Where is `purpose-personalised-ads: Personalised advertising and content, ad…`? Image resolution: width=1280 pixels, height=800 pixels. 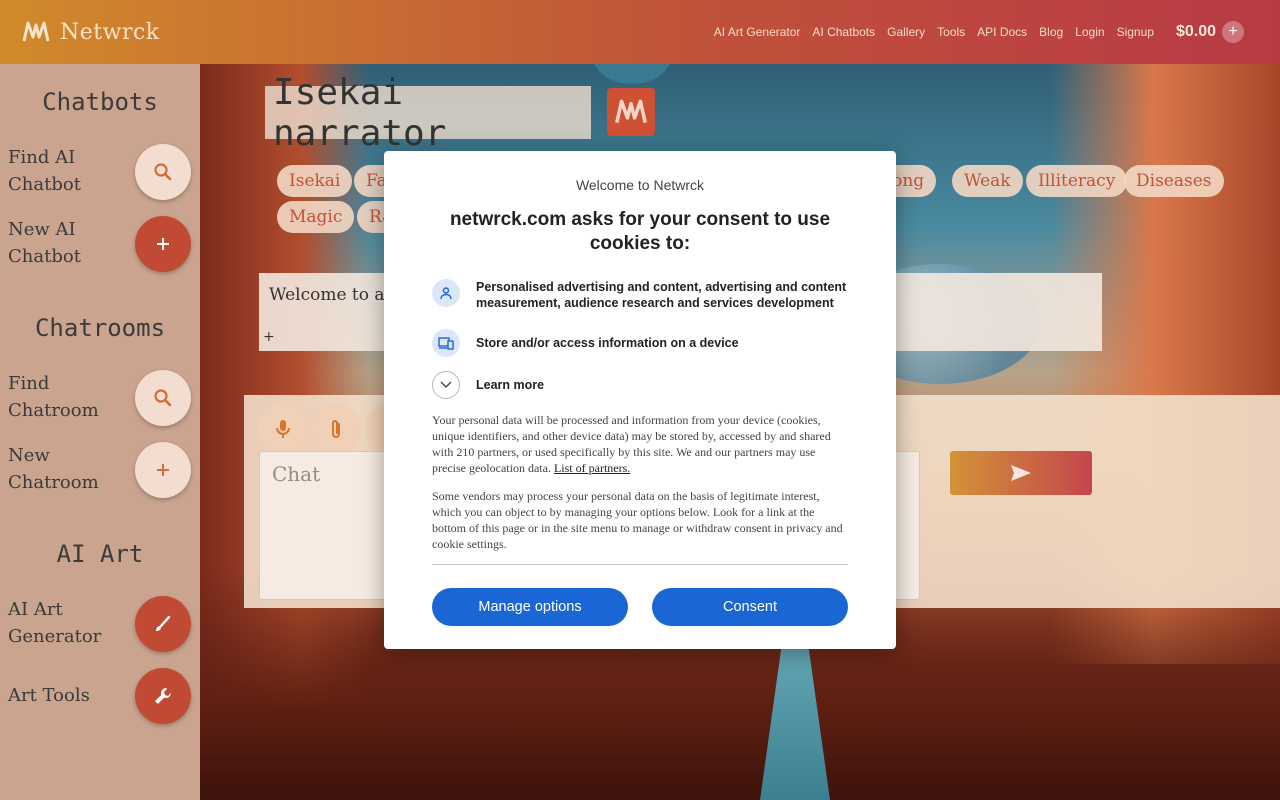 purpose-personalised-ads: Personalised advertising and content, ad… is located at coordinates (642, 295).